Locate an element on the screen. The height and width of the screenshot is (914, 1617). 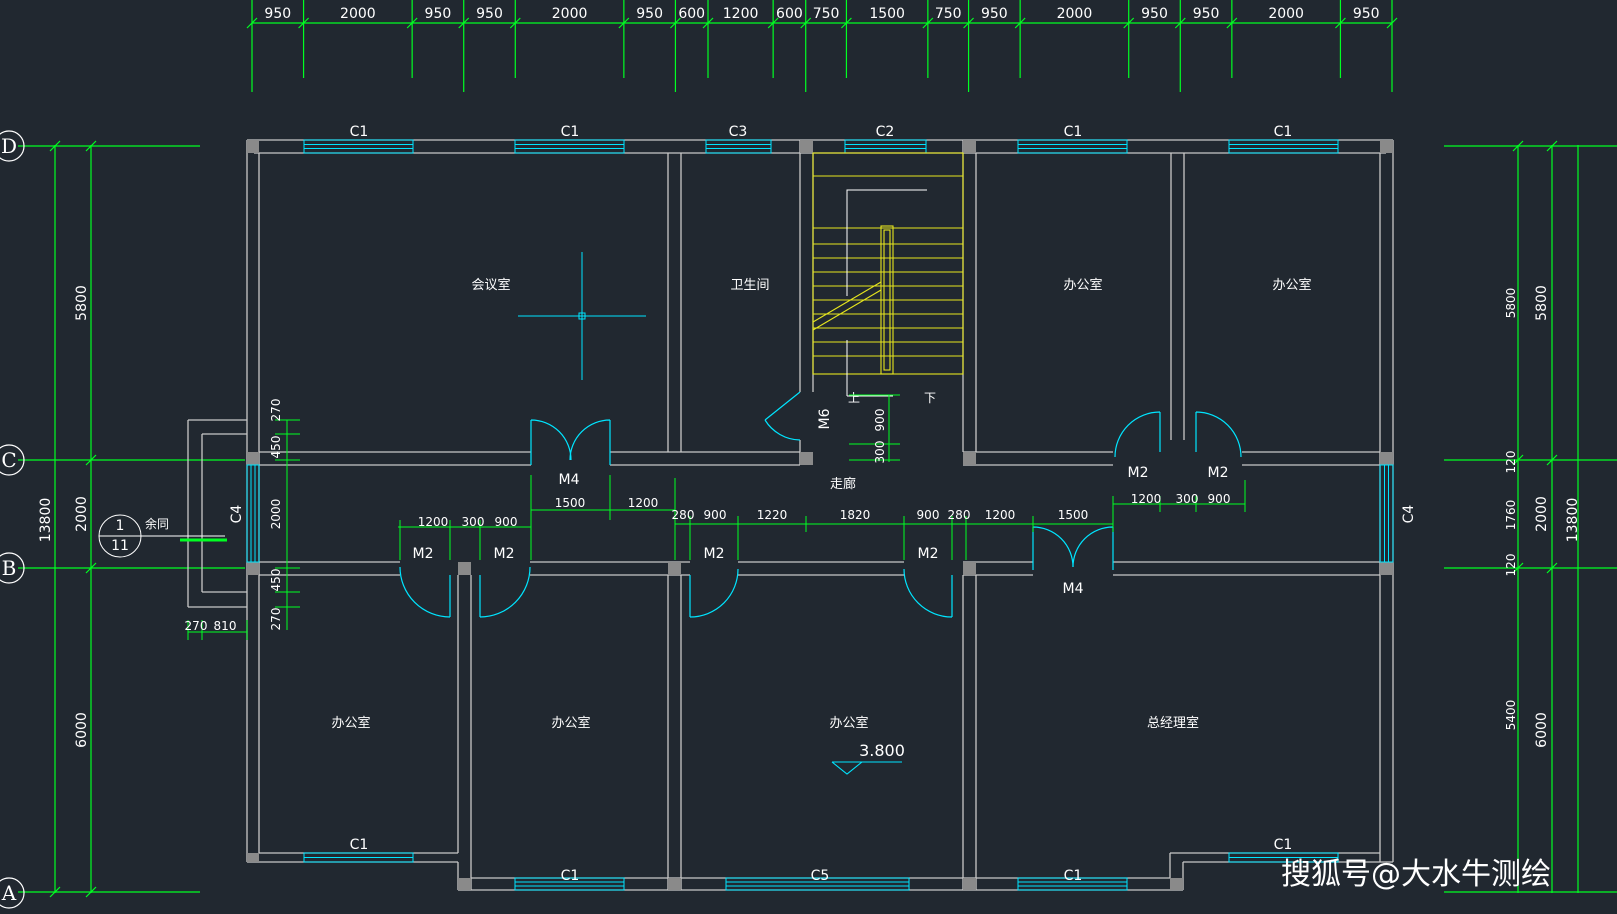
grid-label-b: B is located at coordinates (9, 568).